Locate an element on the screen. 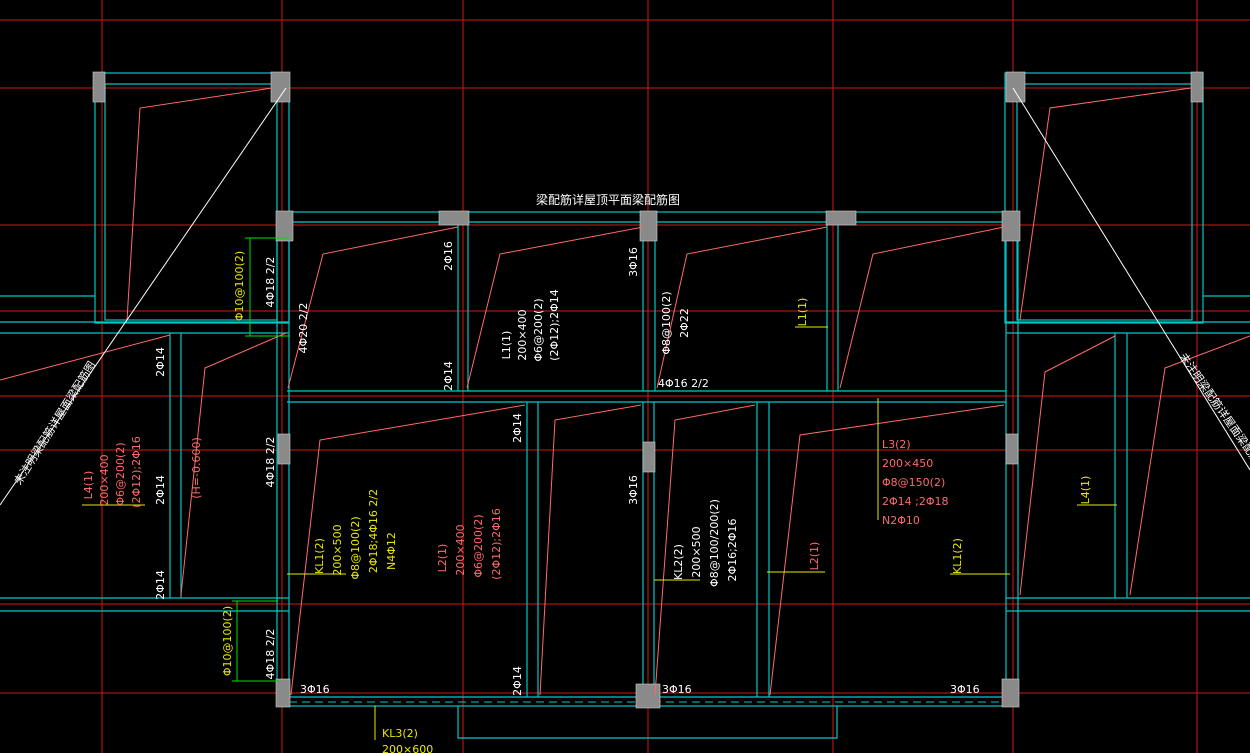 This screenshot has height=753, width=1250. beam-L2b-annotation: L2(1) is located at coordinates (814, 556).